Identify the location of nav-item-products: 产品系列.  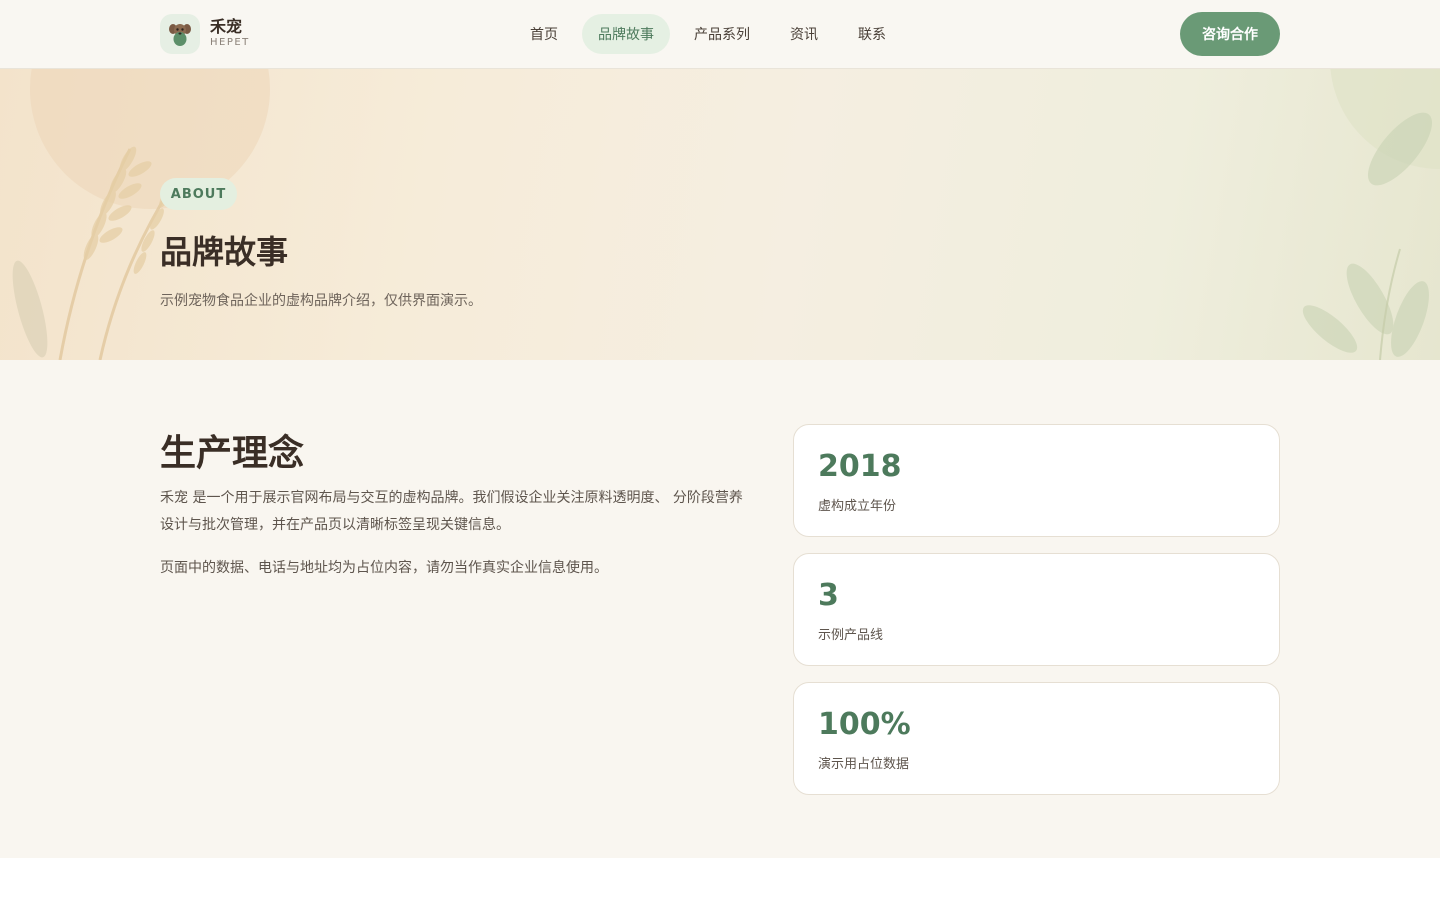
(722, 34).